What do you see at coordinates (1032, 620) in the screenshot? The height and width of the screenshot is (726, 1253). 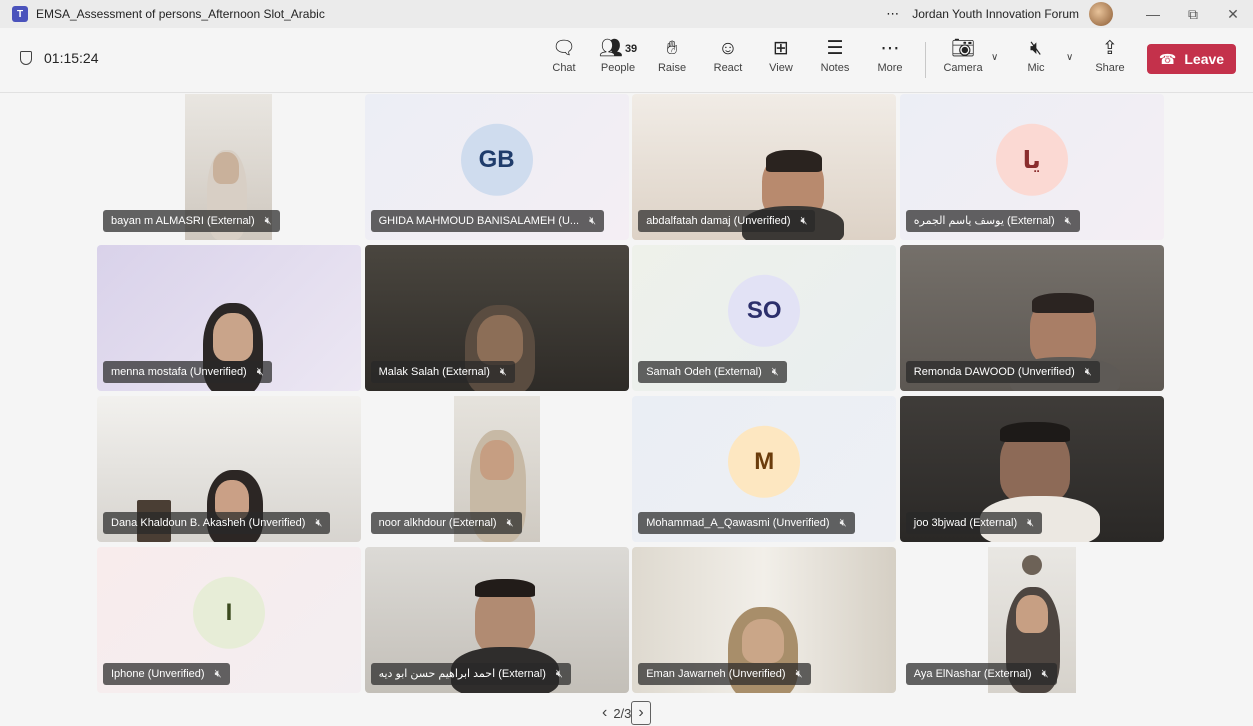 I see `participant-tile: Aya ElNashar (External) 🔇︎` at bounding box center [1032, 620].